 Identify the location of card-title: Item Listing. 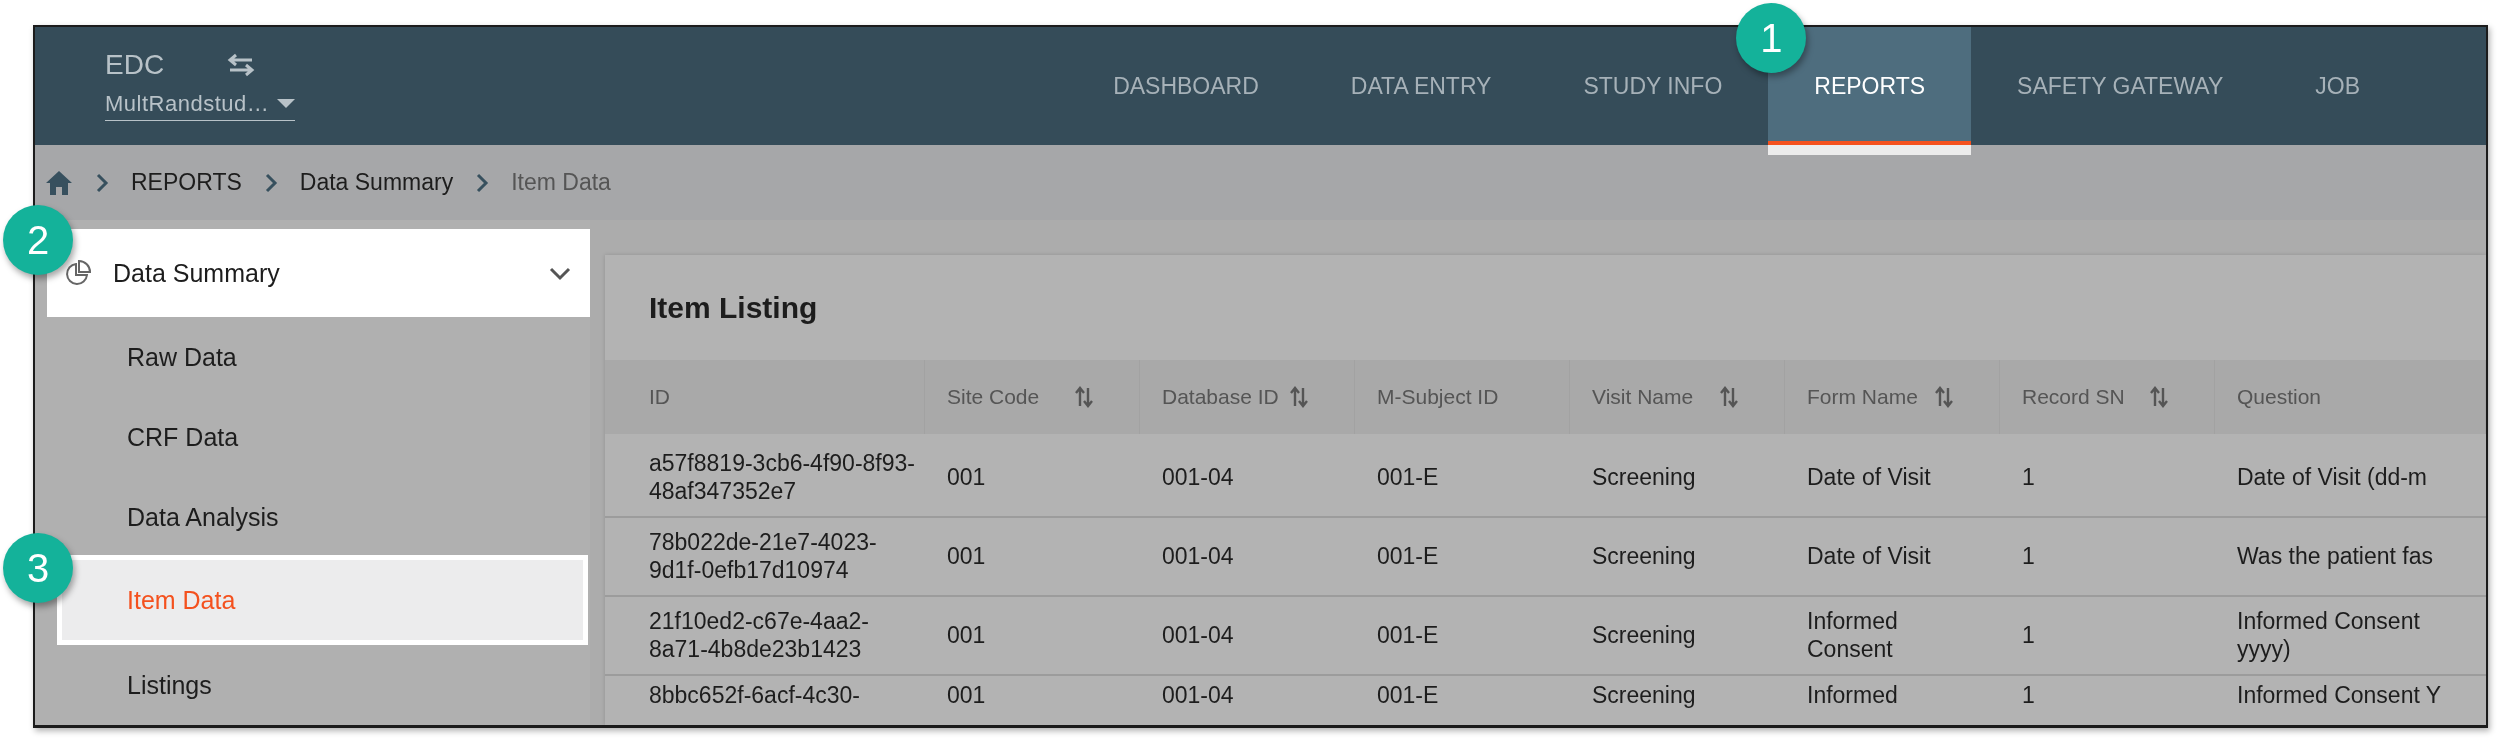
(733, 307).